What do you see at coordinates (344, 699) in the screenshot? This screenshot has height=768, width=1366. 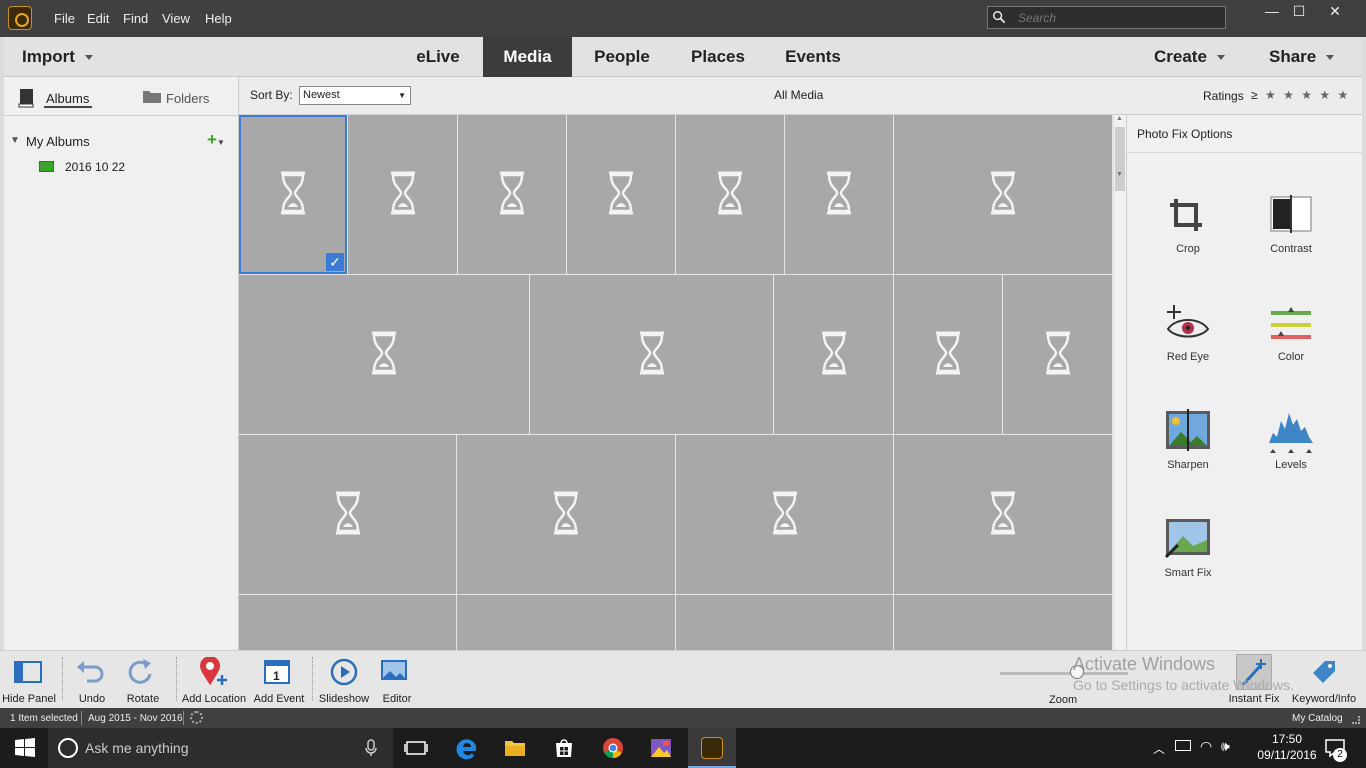 I see `slideshow-label: Slideshow` at bounding box center [344, 699].